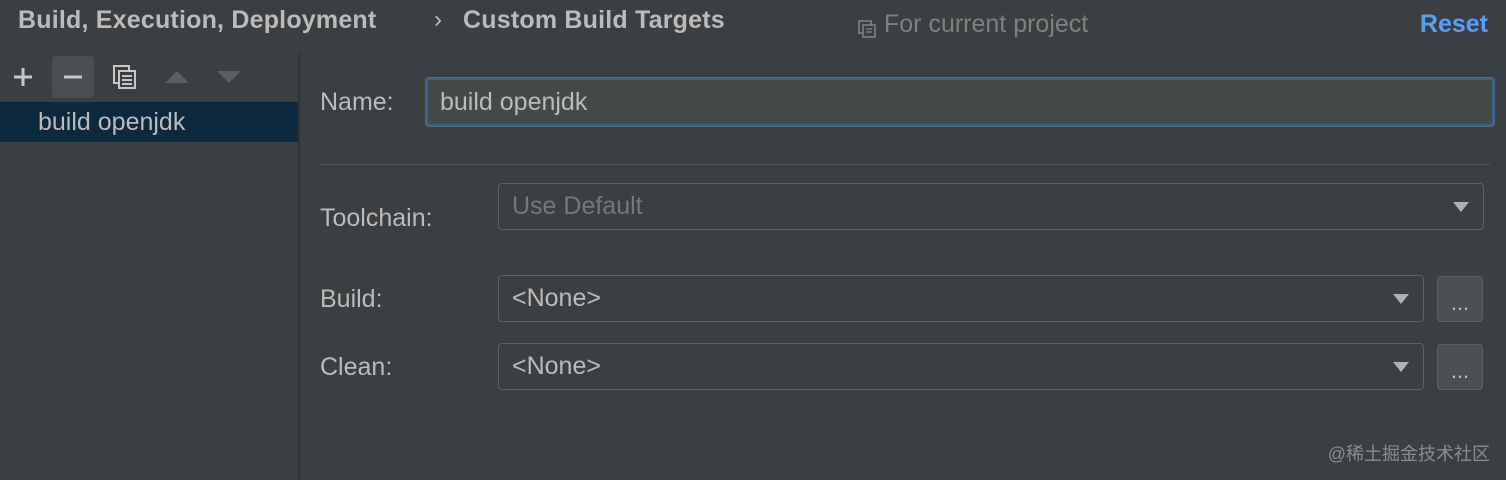 The image size is (1506, 480). What do you see at coordinates (357, 102) in the screenshot?
I see `name-label: Name:` at bounding box center [357, 102].